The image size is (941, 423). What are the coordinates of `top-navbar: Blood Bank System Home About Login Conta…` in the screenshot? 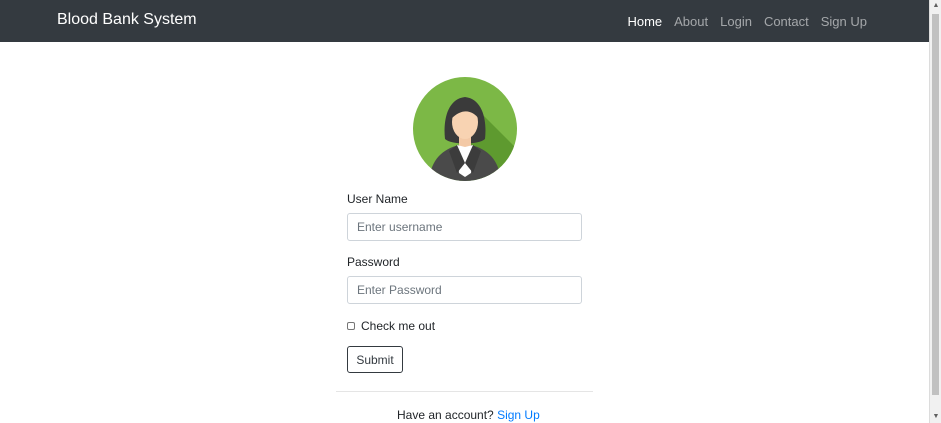 It's located at (464, 21).